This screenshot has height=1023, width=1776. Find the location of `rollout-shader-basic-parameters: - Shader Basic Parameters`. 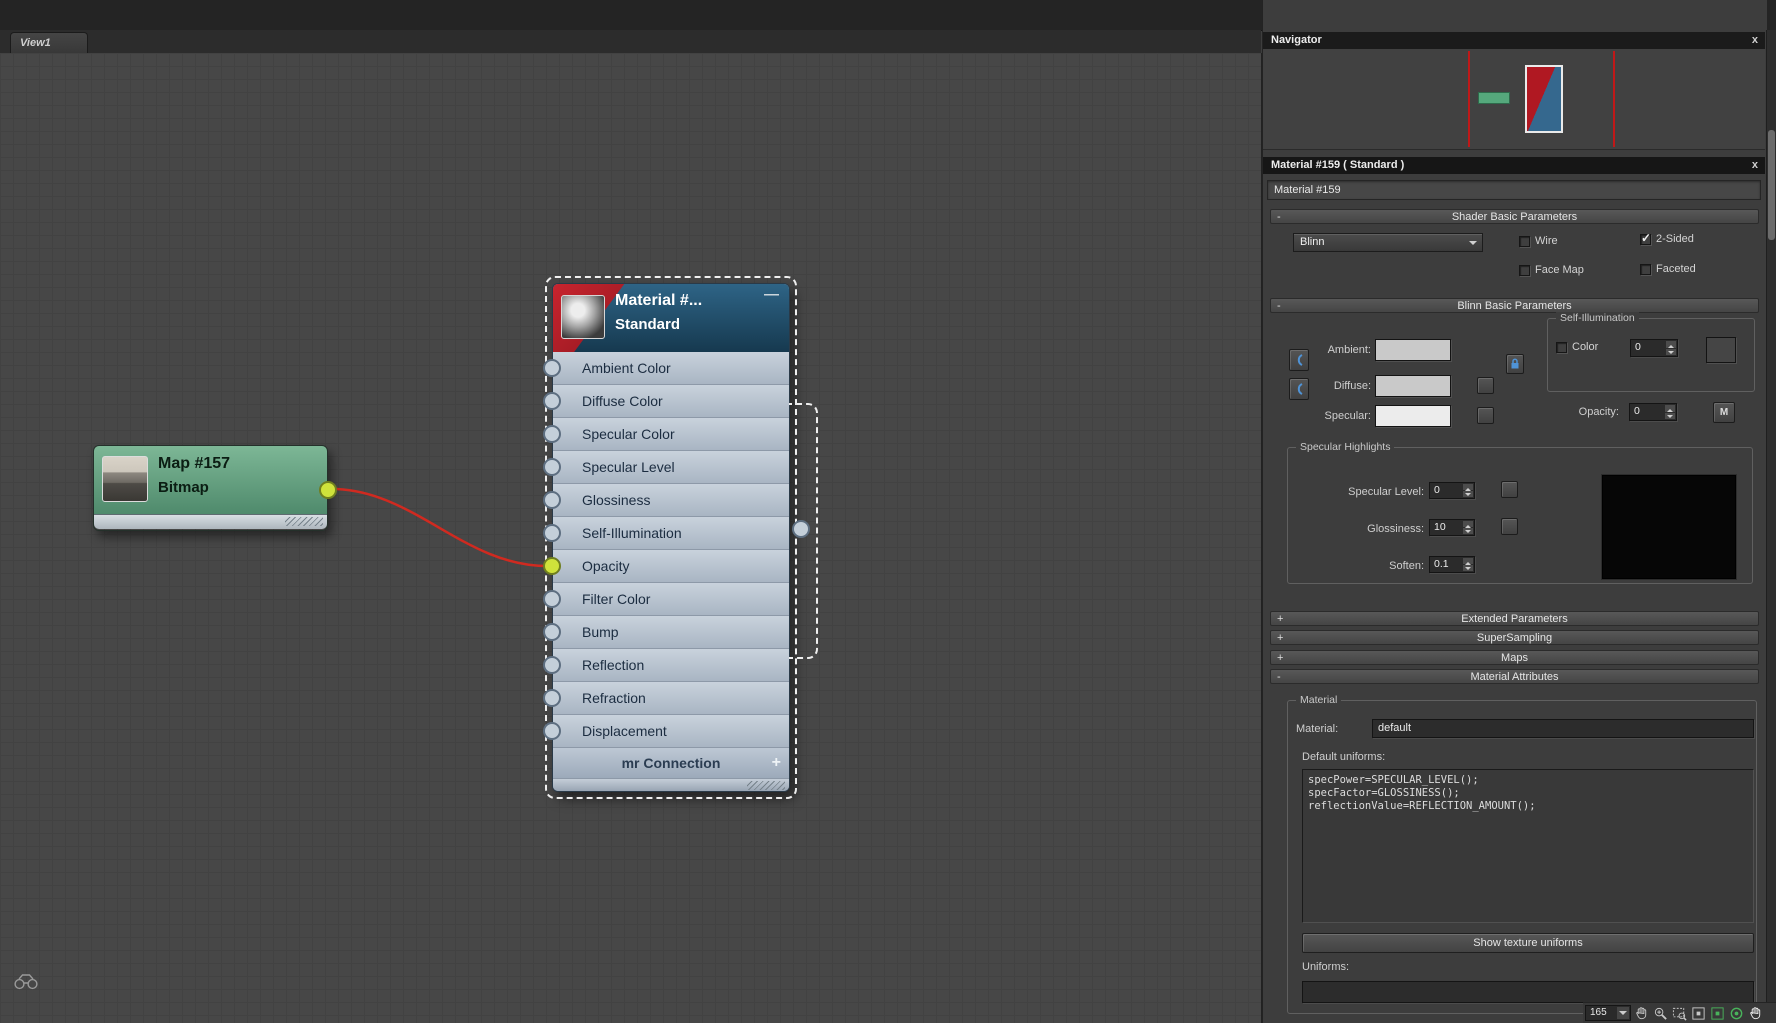

rollout-shader-basic-parameters: - Shader Basic Parameters is located at coordinates (1514, 216).